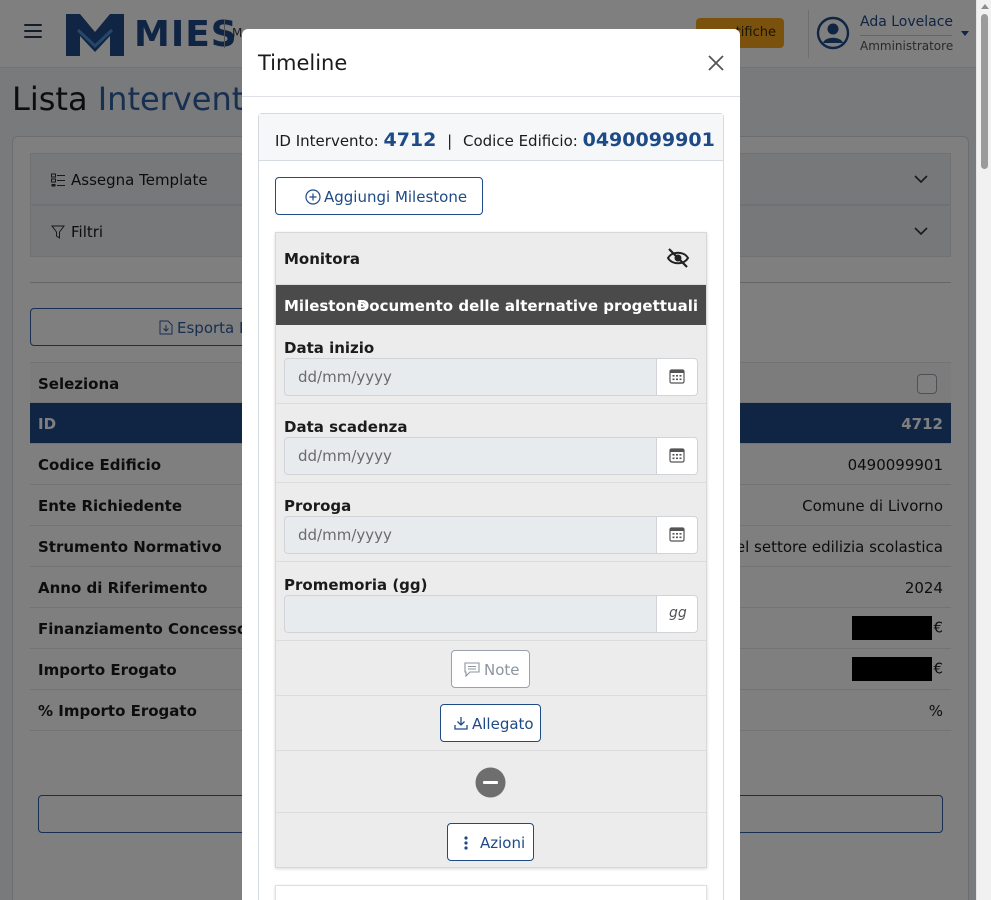  I want to click on eye-slash-icon, so click(678, 258).